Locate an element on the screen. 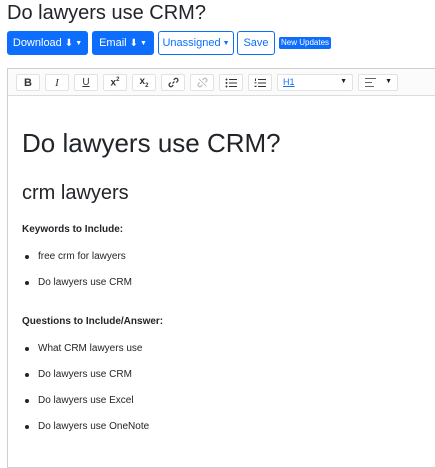 Image resolution: width=435 pixels, height=468 pixels. editor-toolbar: B I U x2 x2 H1 ▼ ▼ is located at coordinates (221, 82).